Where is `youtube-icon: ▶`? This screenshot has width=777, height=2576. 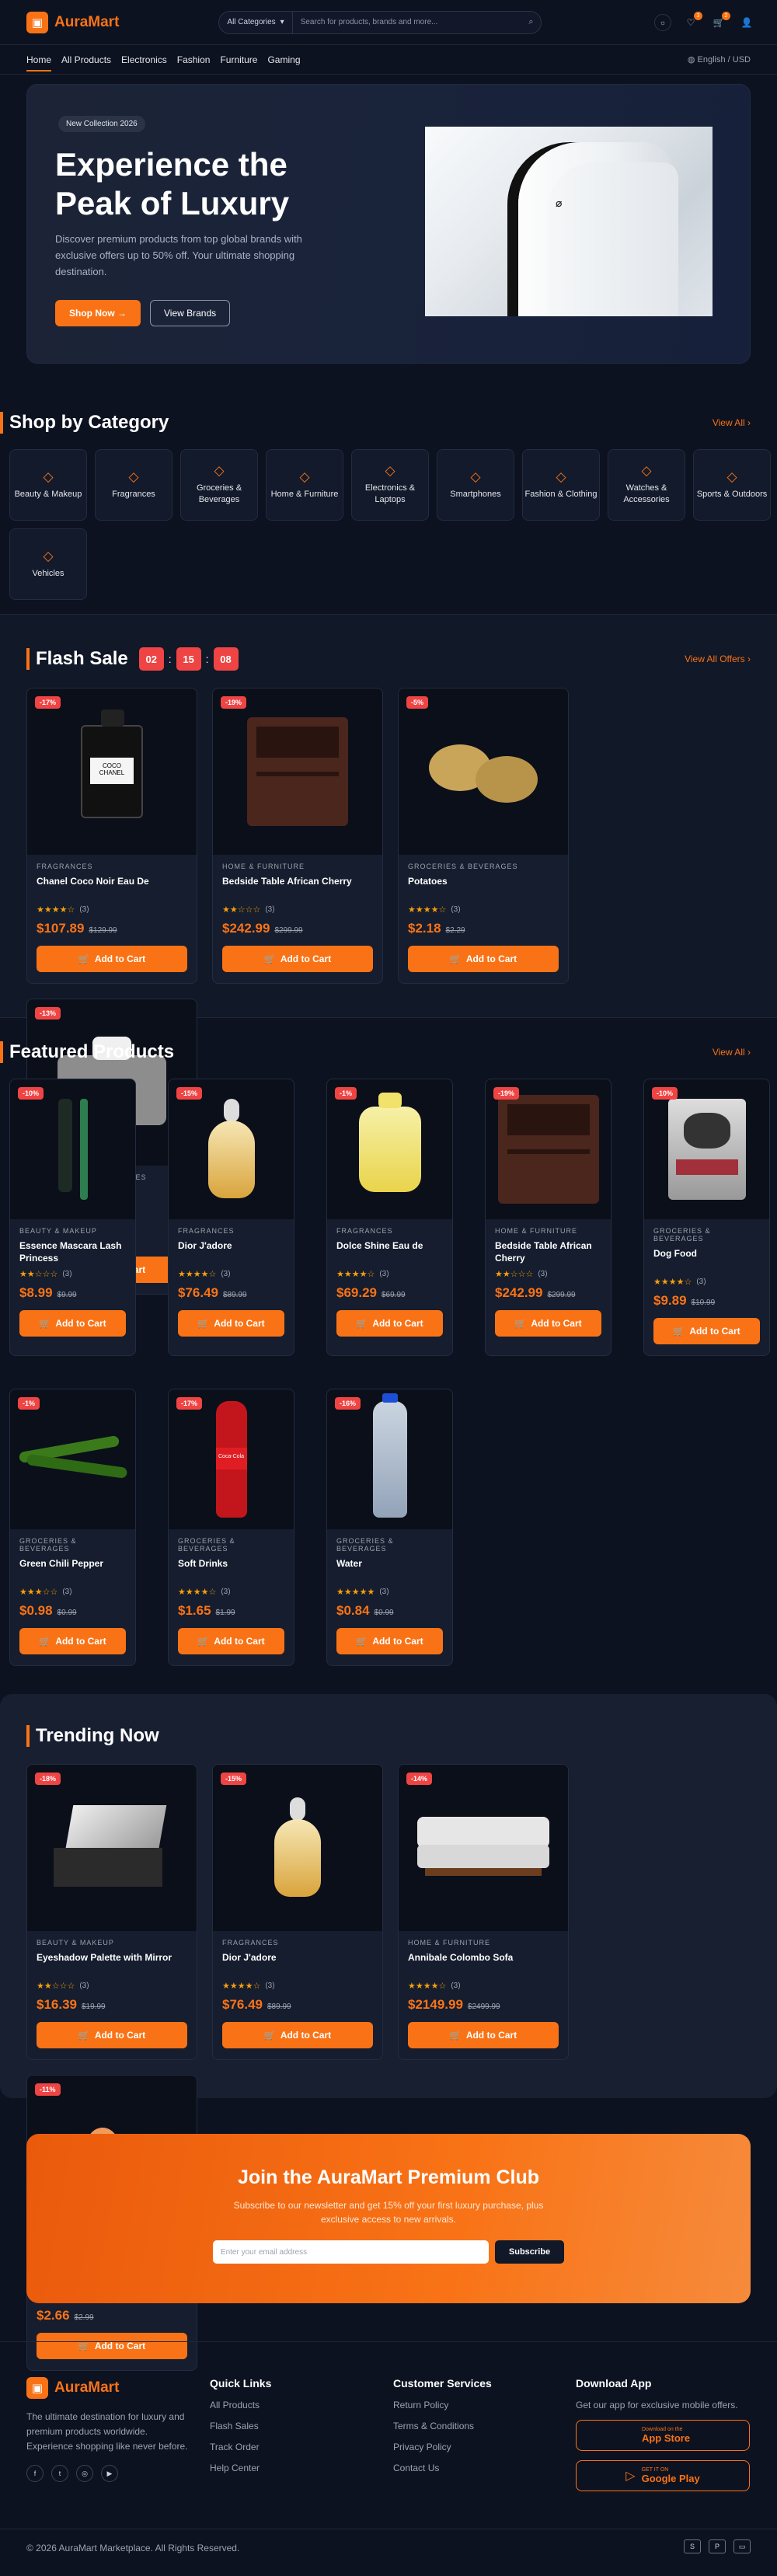
youtube-icon: ▶ is located at coordinates (110, 2473).